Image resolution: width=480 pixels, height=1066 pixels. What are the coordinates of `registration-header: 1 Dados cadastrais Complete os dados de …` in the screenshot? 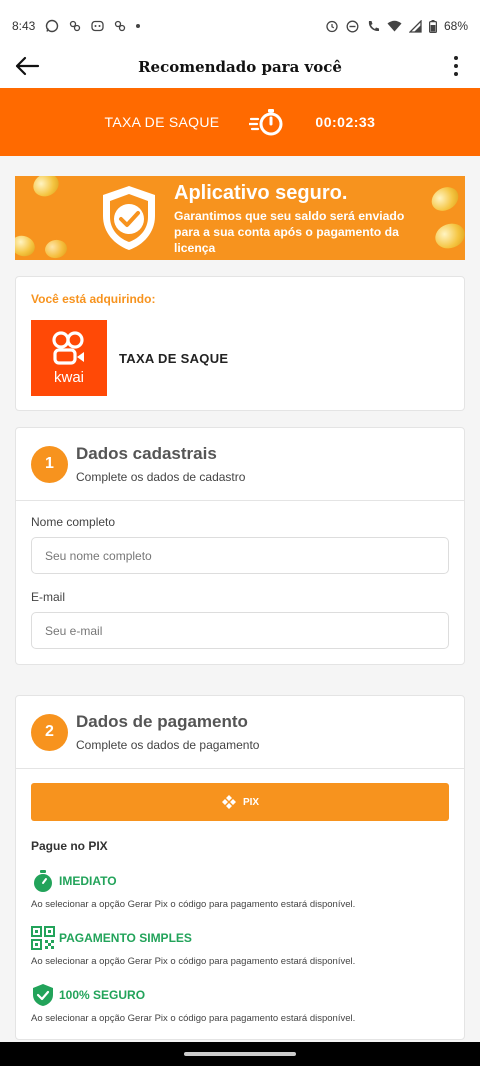 It's located at (240, 464).